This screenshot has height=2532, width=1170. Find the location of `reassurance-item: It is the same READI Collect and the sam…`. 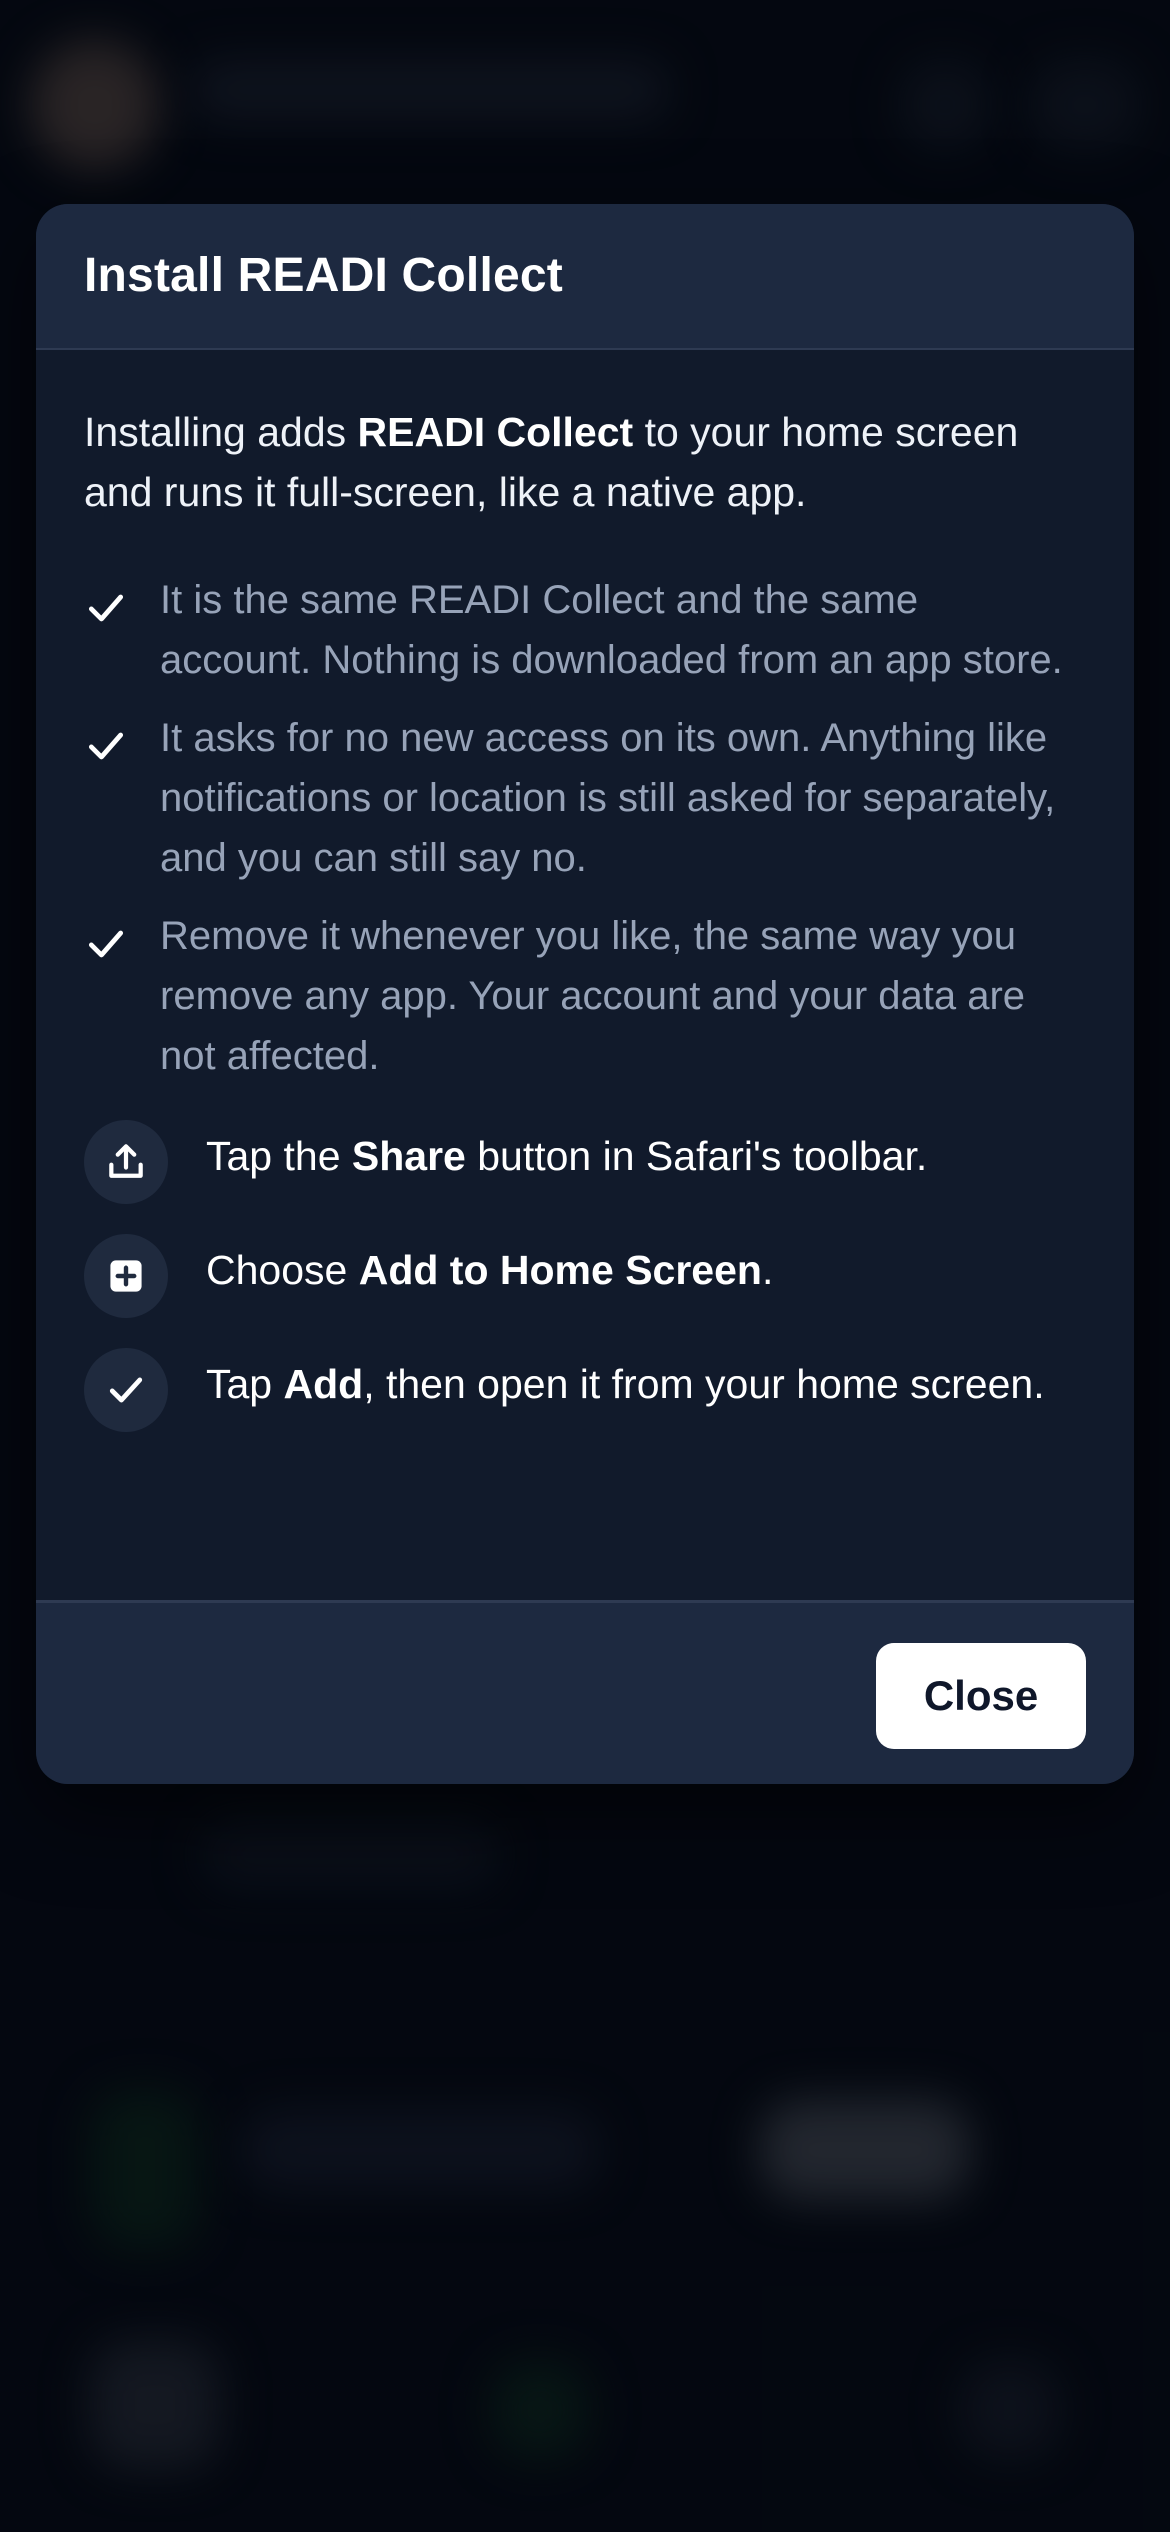

reassurance-item: It is the same READI Collect and the sam… is located at coordinates (585, 630).